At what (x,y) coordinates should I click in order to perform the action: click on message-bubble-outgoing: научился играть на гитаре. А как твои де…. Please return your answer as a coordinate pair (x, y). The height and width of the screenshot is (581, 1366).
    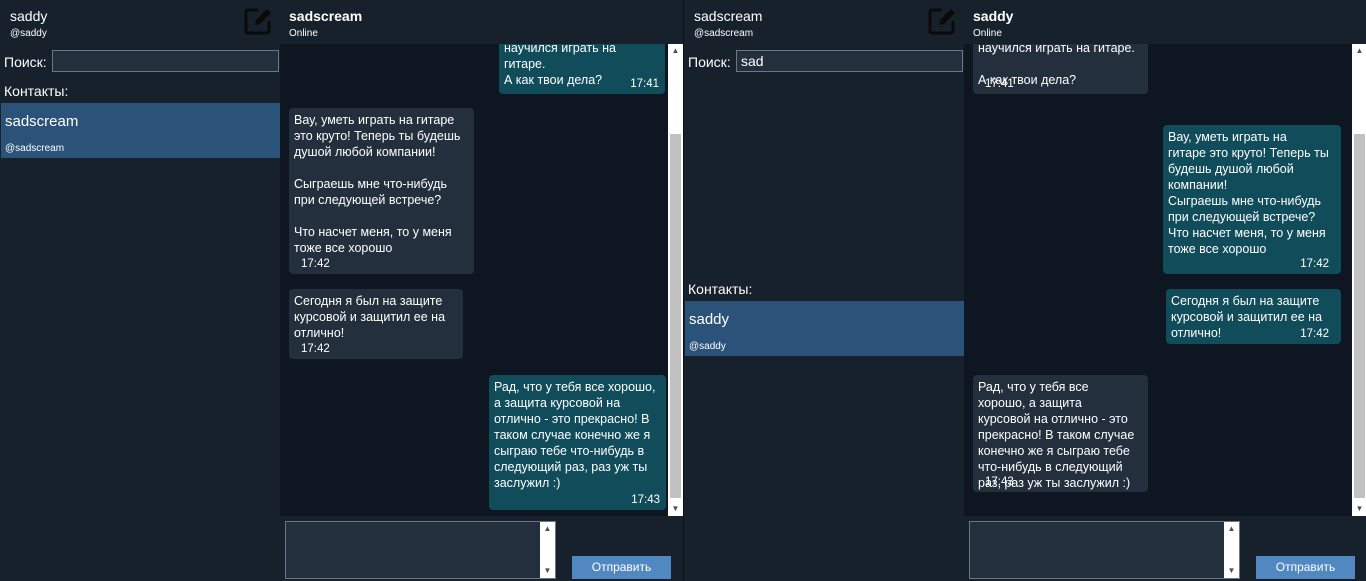
    Looking at the image, I should click on (582, 69).